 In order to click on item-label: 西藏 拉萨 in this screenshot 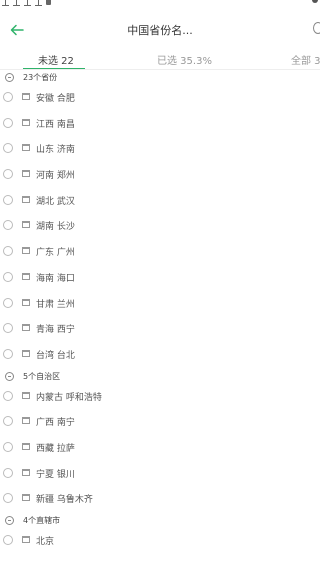, I will do `click(55, 448)`.